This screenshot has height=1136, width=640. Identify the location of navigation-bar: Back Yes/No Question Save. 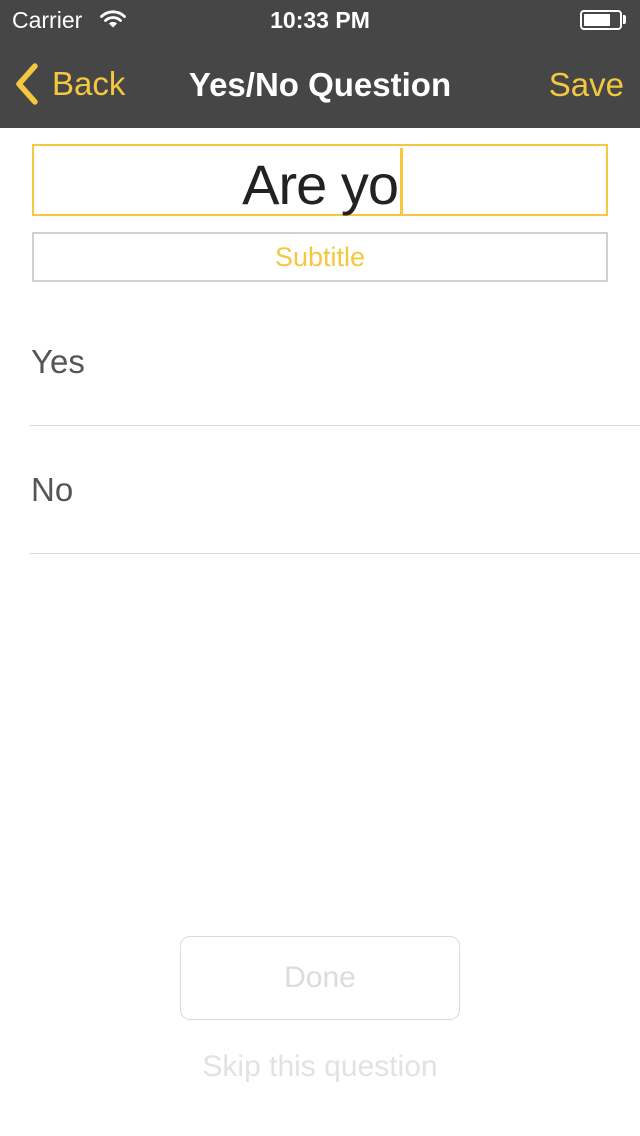
(320, 84).